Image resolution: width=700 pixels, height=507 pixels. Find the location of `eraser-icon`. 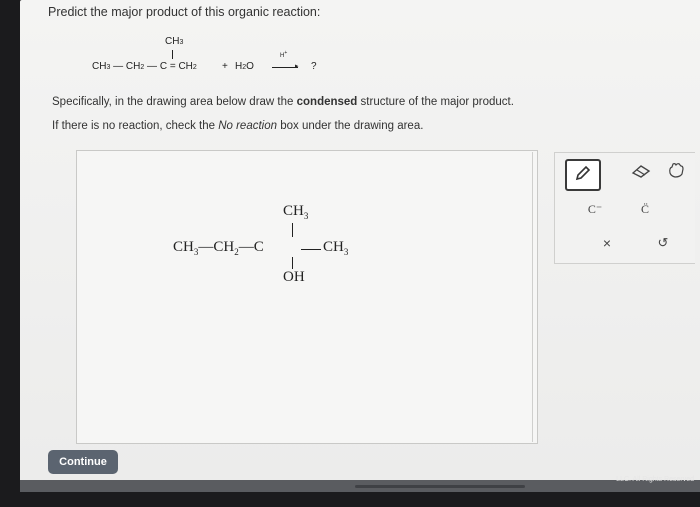

eraser-icon is located at coordinates (641, 173).